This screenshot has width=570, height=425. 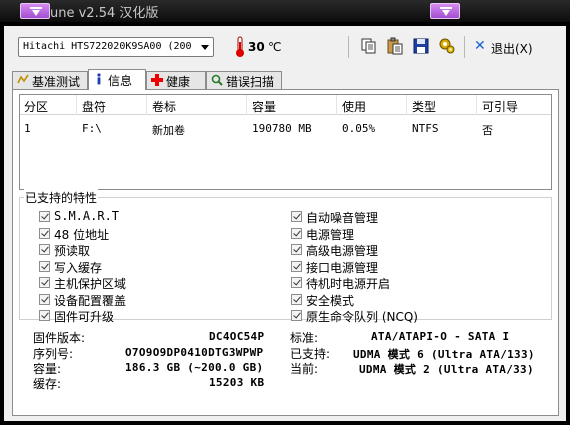 I want to click on feature-label: 安全模式, so click(x=330, y=300).